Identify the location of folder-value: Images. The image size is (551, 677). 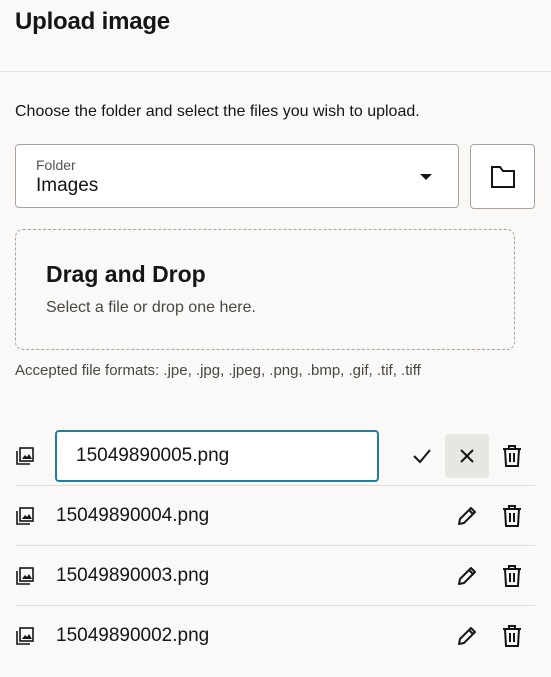
(67, 185).